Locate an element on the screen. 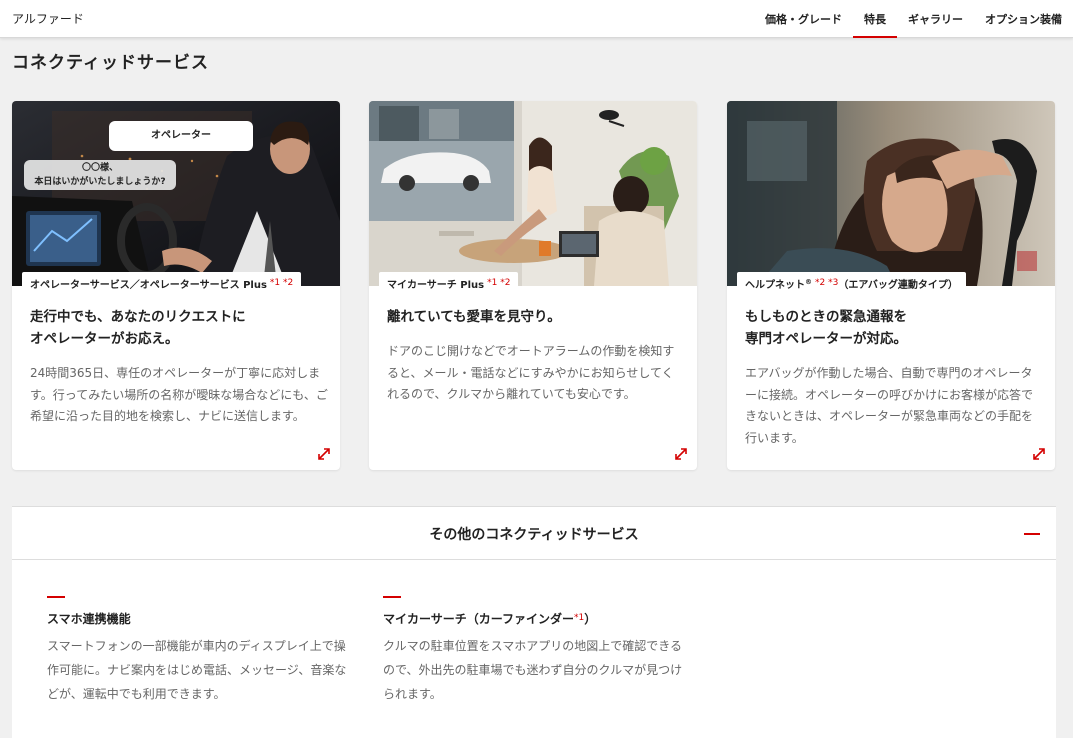 The image size is (1073, 738). main-nav: 価格・グレード 特長 ギャラリー オプション装備 is located at coordinates (913, 19).